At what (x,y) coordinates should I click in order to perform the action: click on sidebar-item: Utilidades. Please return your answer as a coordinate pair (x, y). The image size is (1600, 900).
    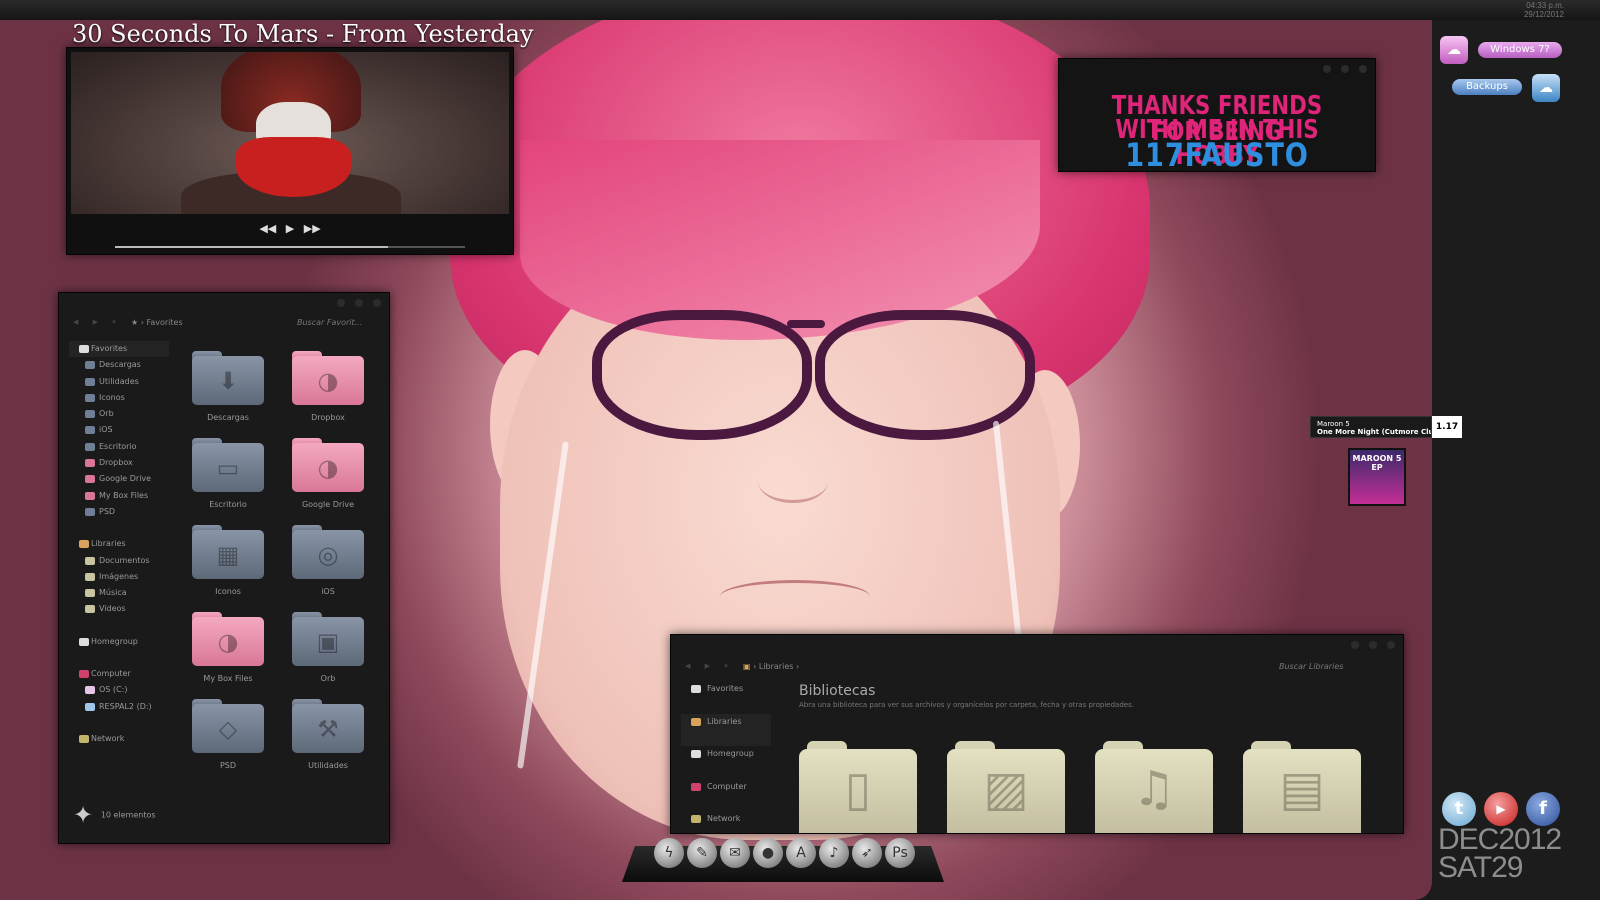
    Looking at the image, I should click on (119, 382).